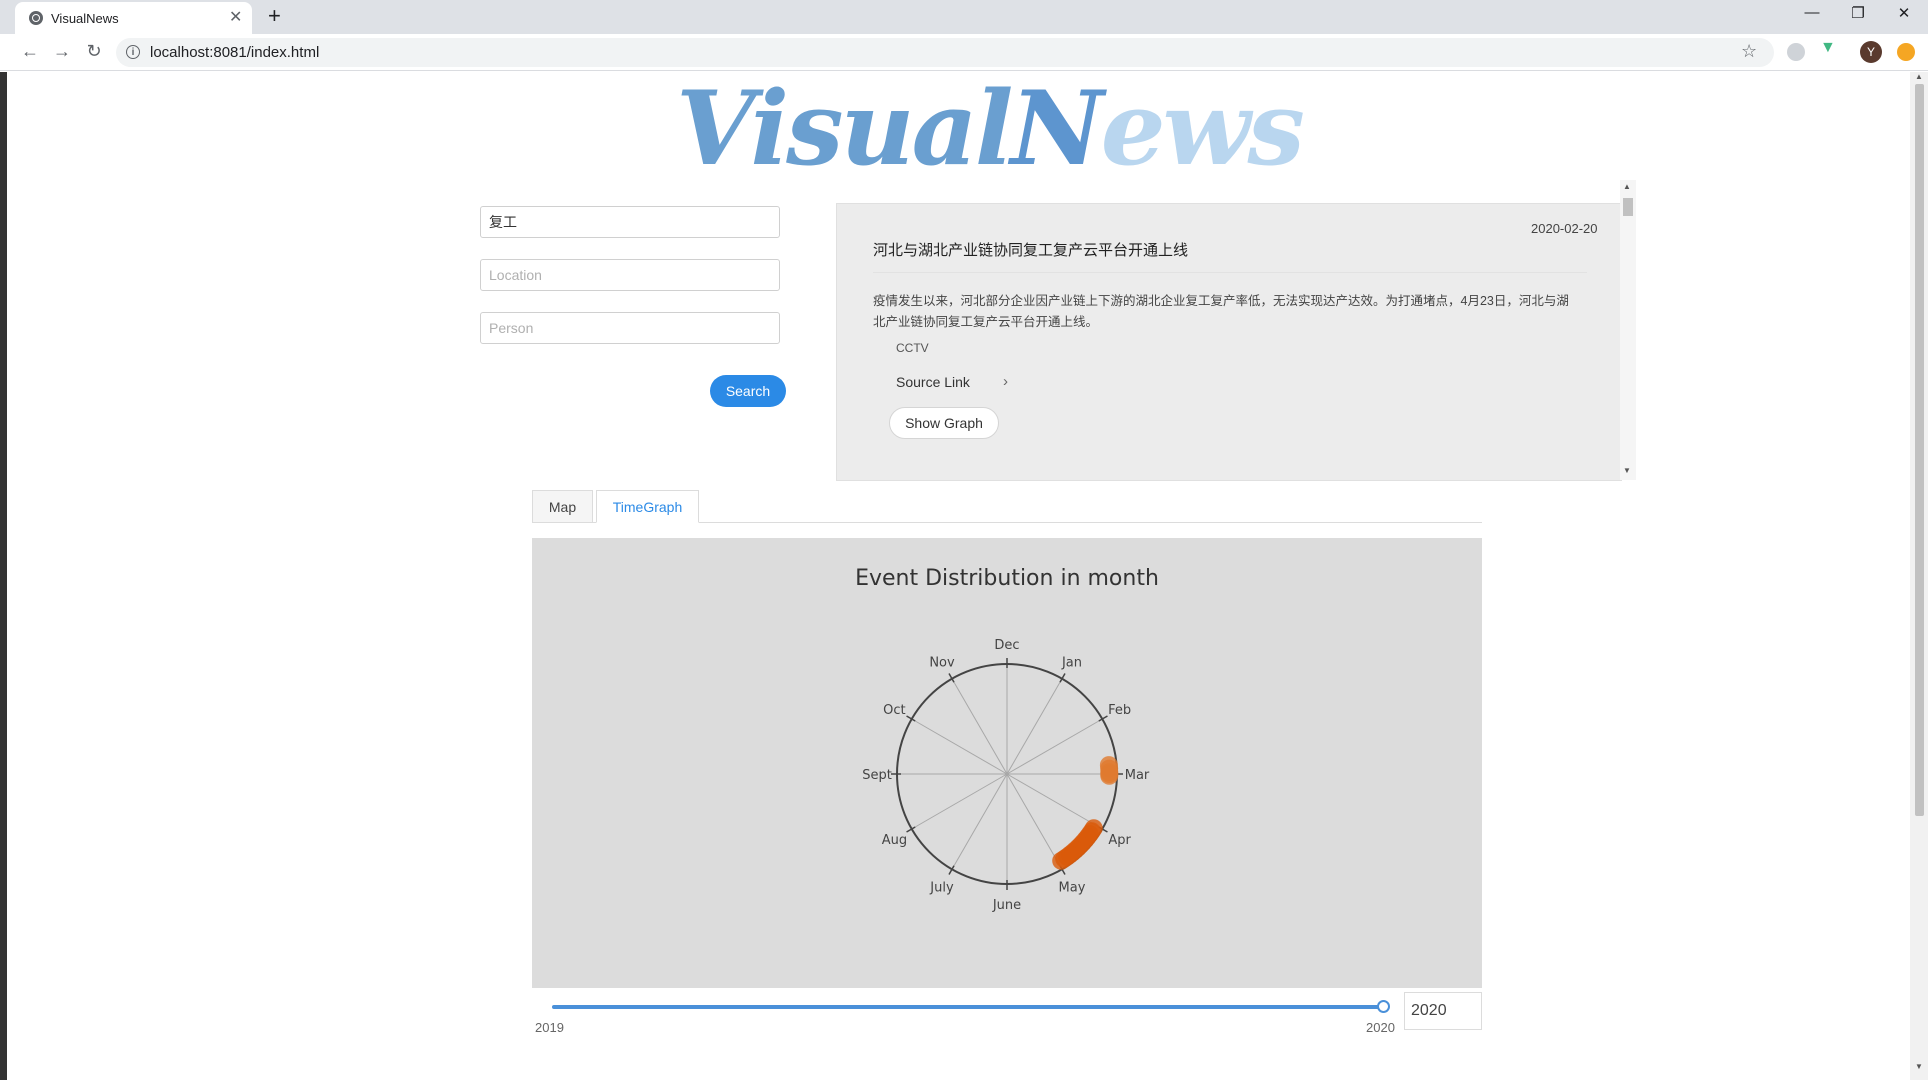 This screenshot has height=1080, width=1928. I want to click on page-scroll-thumb, so click(1919, 450).